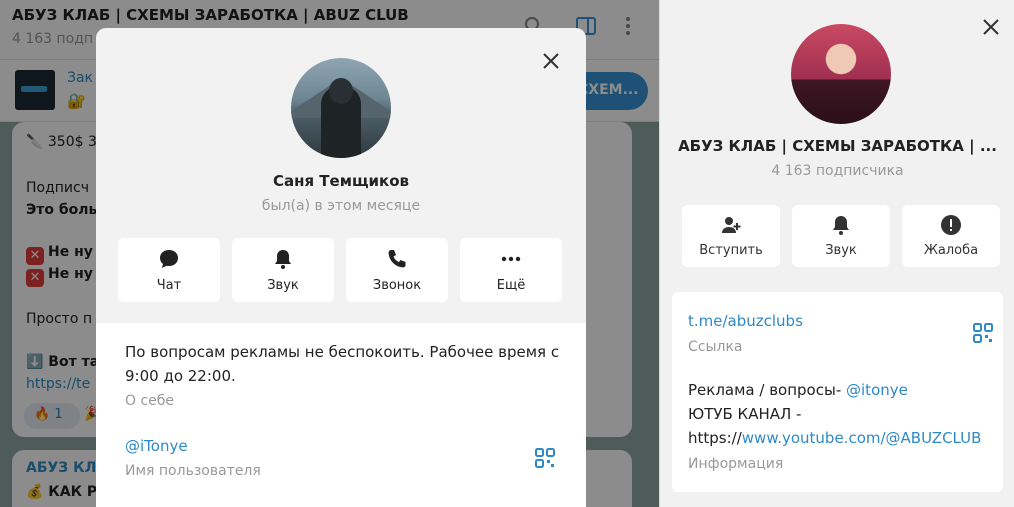 Image resolution: width=1014 pixels, height=507 pixels. Describe the element at coordinates (180, 376) in the screenshot. I see `bio-text-line: 9:00 до 22:00.` at that location.